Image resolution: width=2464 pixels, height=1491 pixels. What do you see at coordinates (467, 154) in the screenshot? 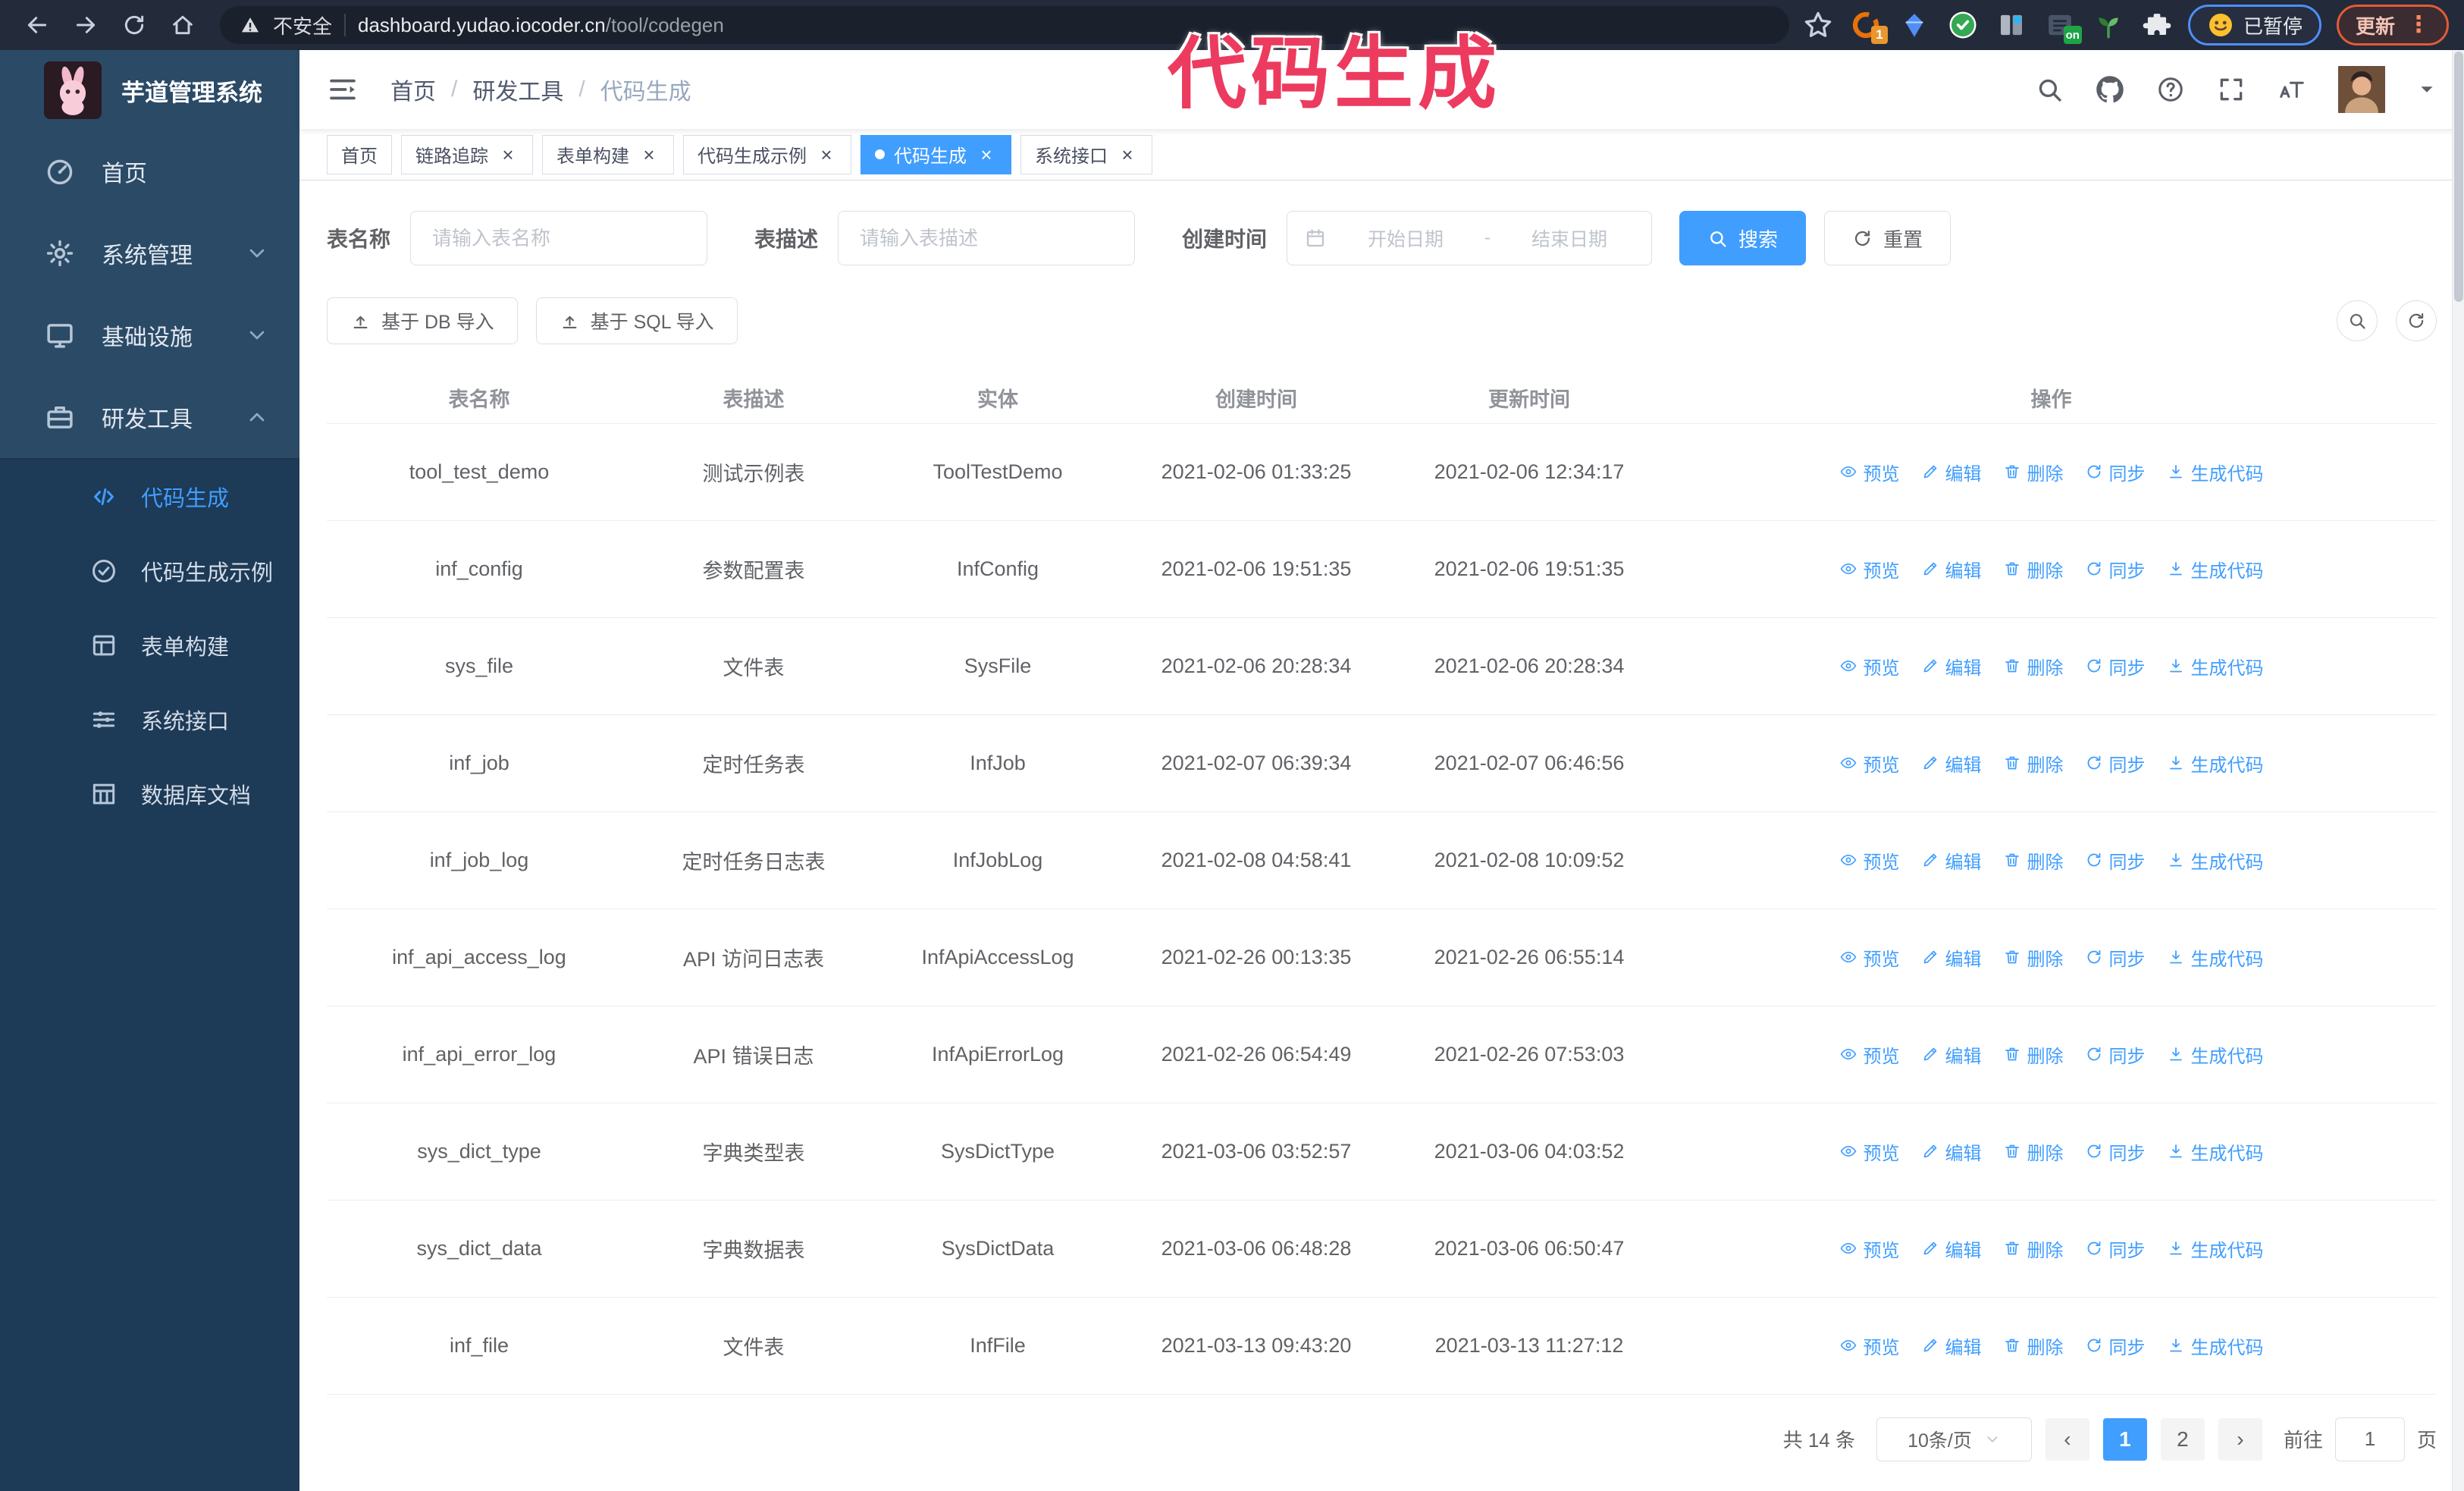
I see `tag-链路追踪: 链路追踪 ×` at bounding box center [467, 154].